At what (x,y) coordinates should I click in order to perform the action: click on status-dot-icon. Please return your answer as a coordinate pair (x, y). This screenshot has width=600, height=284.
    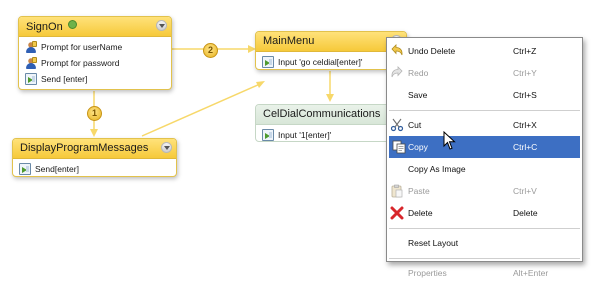
    Looking at the image, I should click on (72, 24).